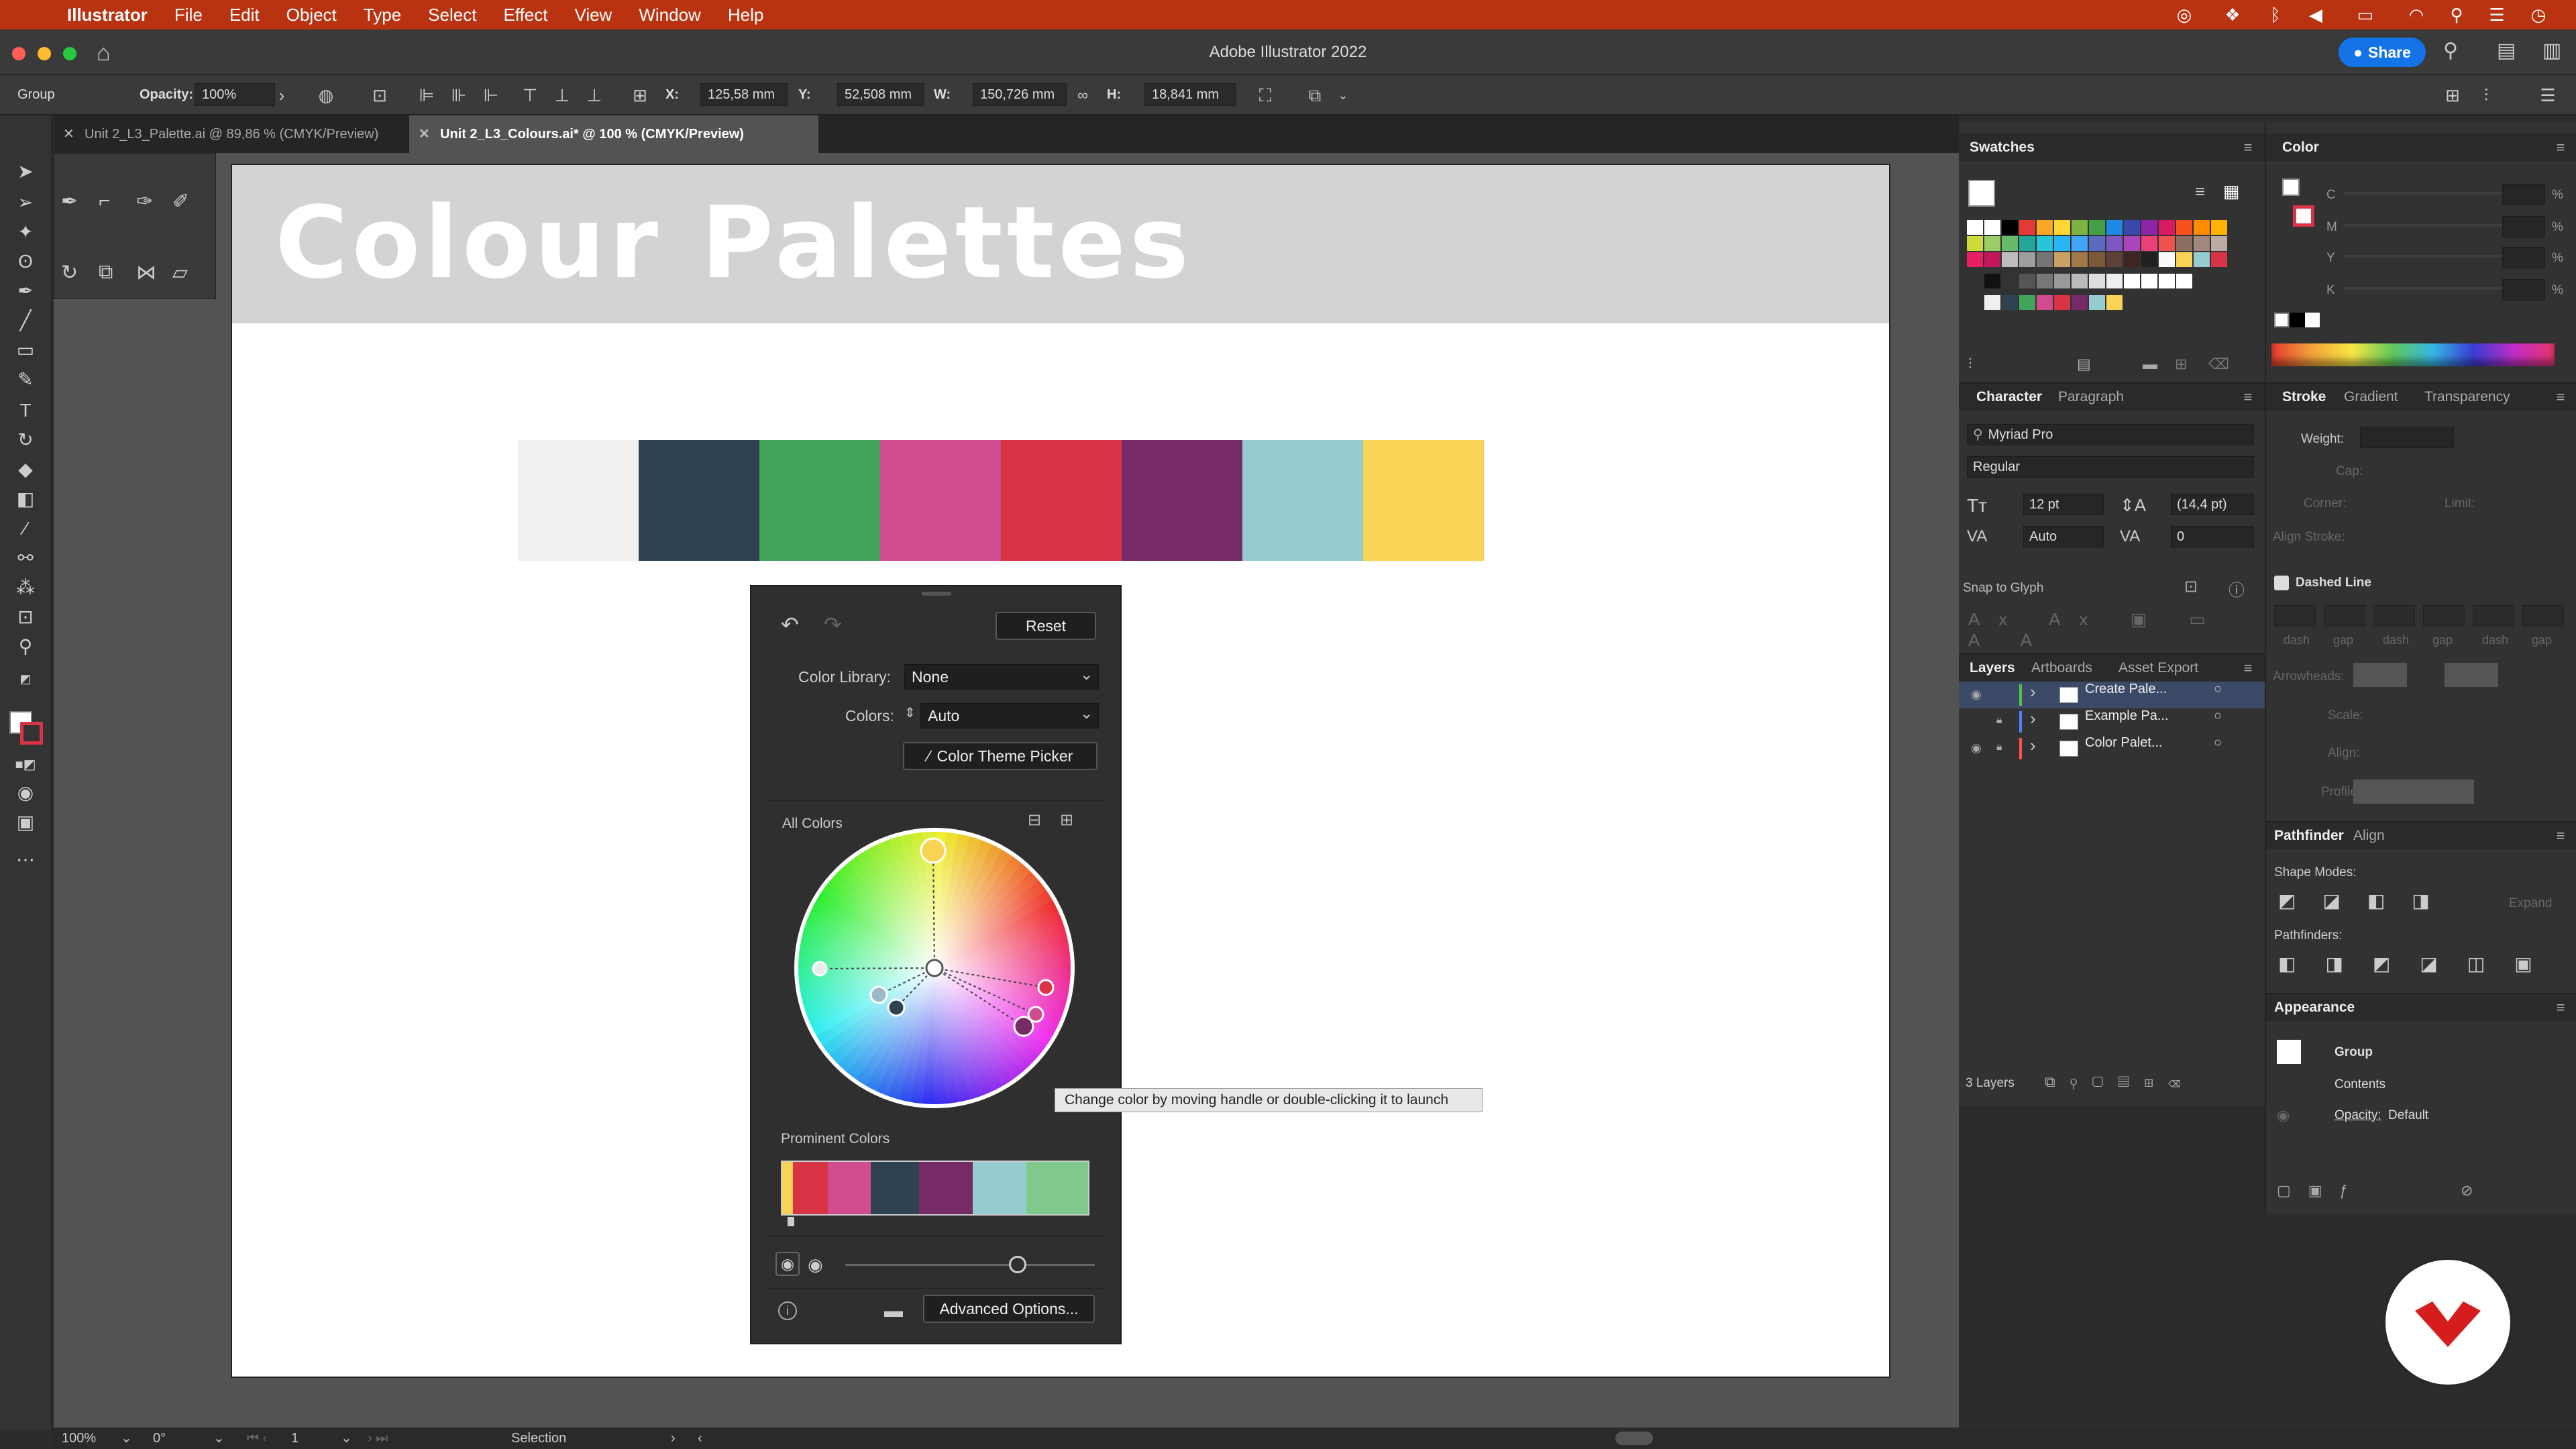 This screenshot has height=1449, width=2576. Describe the element at coordinates (2110, 467) in the screenshot. I see `font-style-select: Regular` at that location.